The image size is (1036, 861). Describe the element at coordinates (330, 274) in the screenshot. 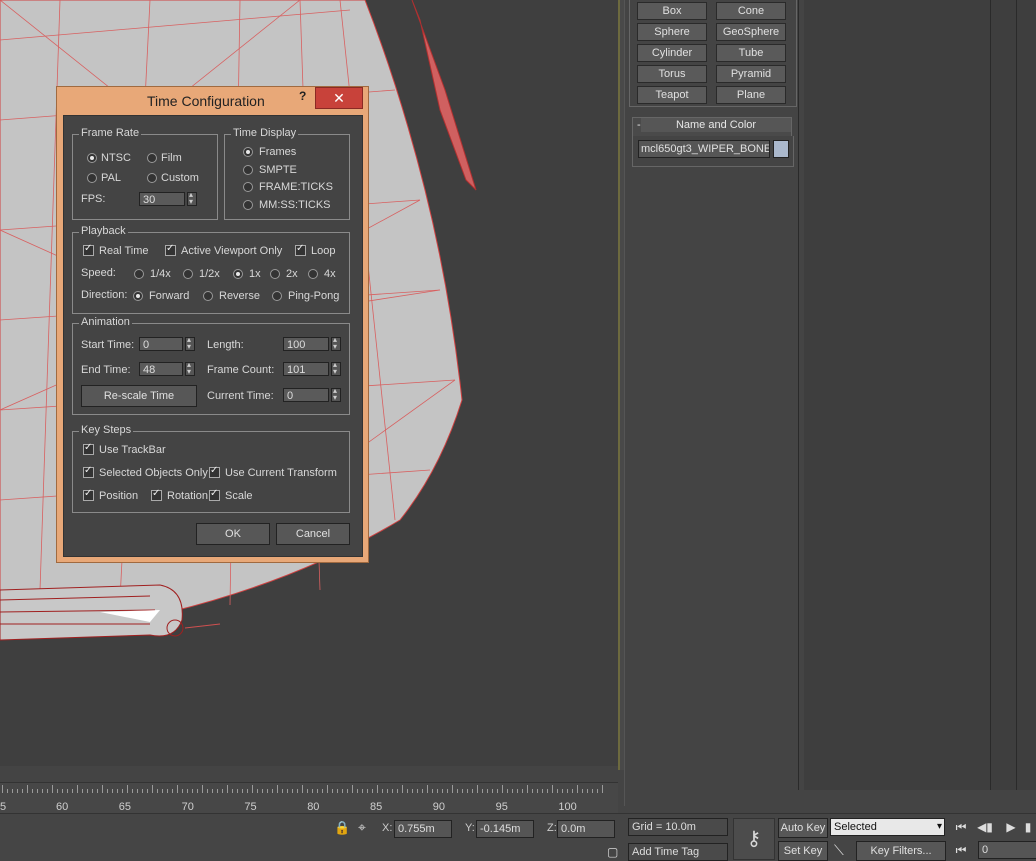

I see `speed-4x-label: 4x` at that location.